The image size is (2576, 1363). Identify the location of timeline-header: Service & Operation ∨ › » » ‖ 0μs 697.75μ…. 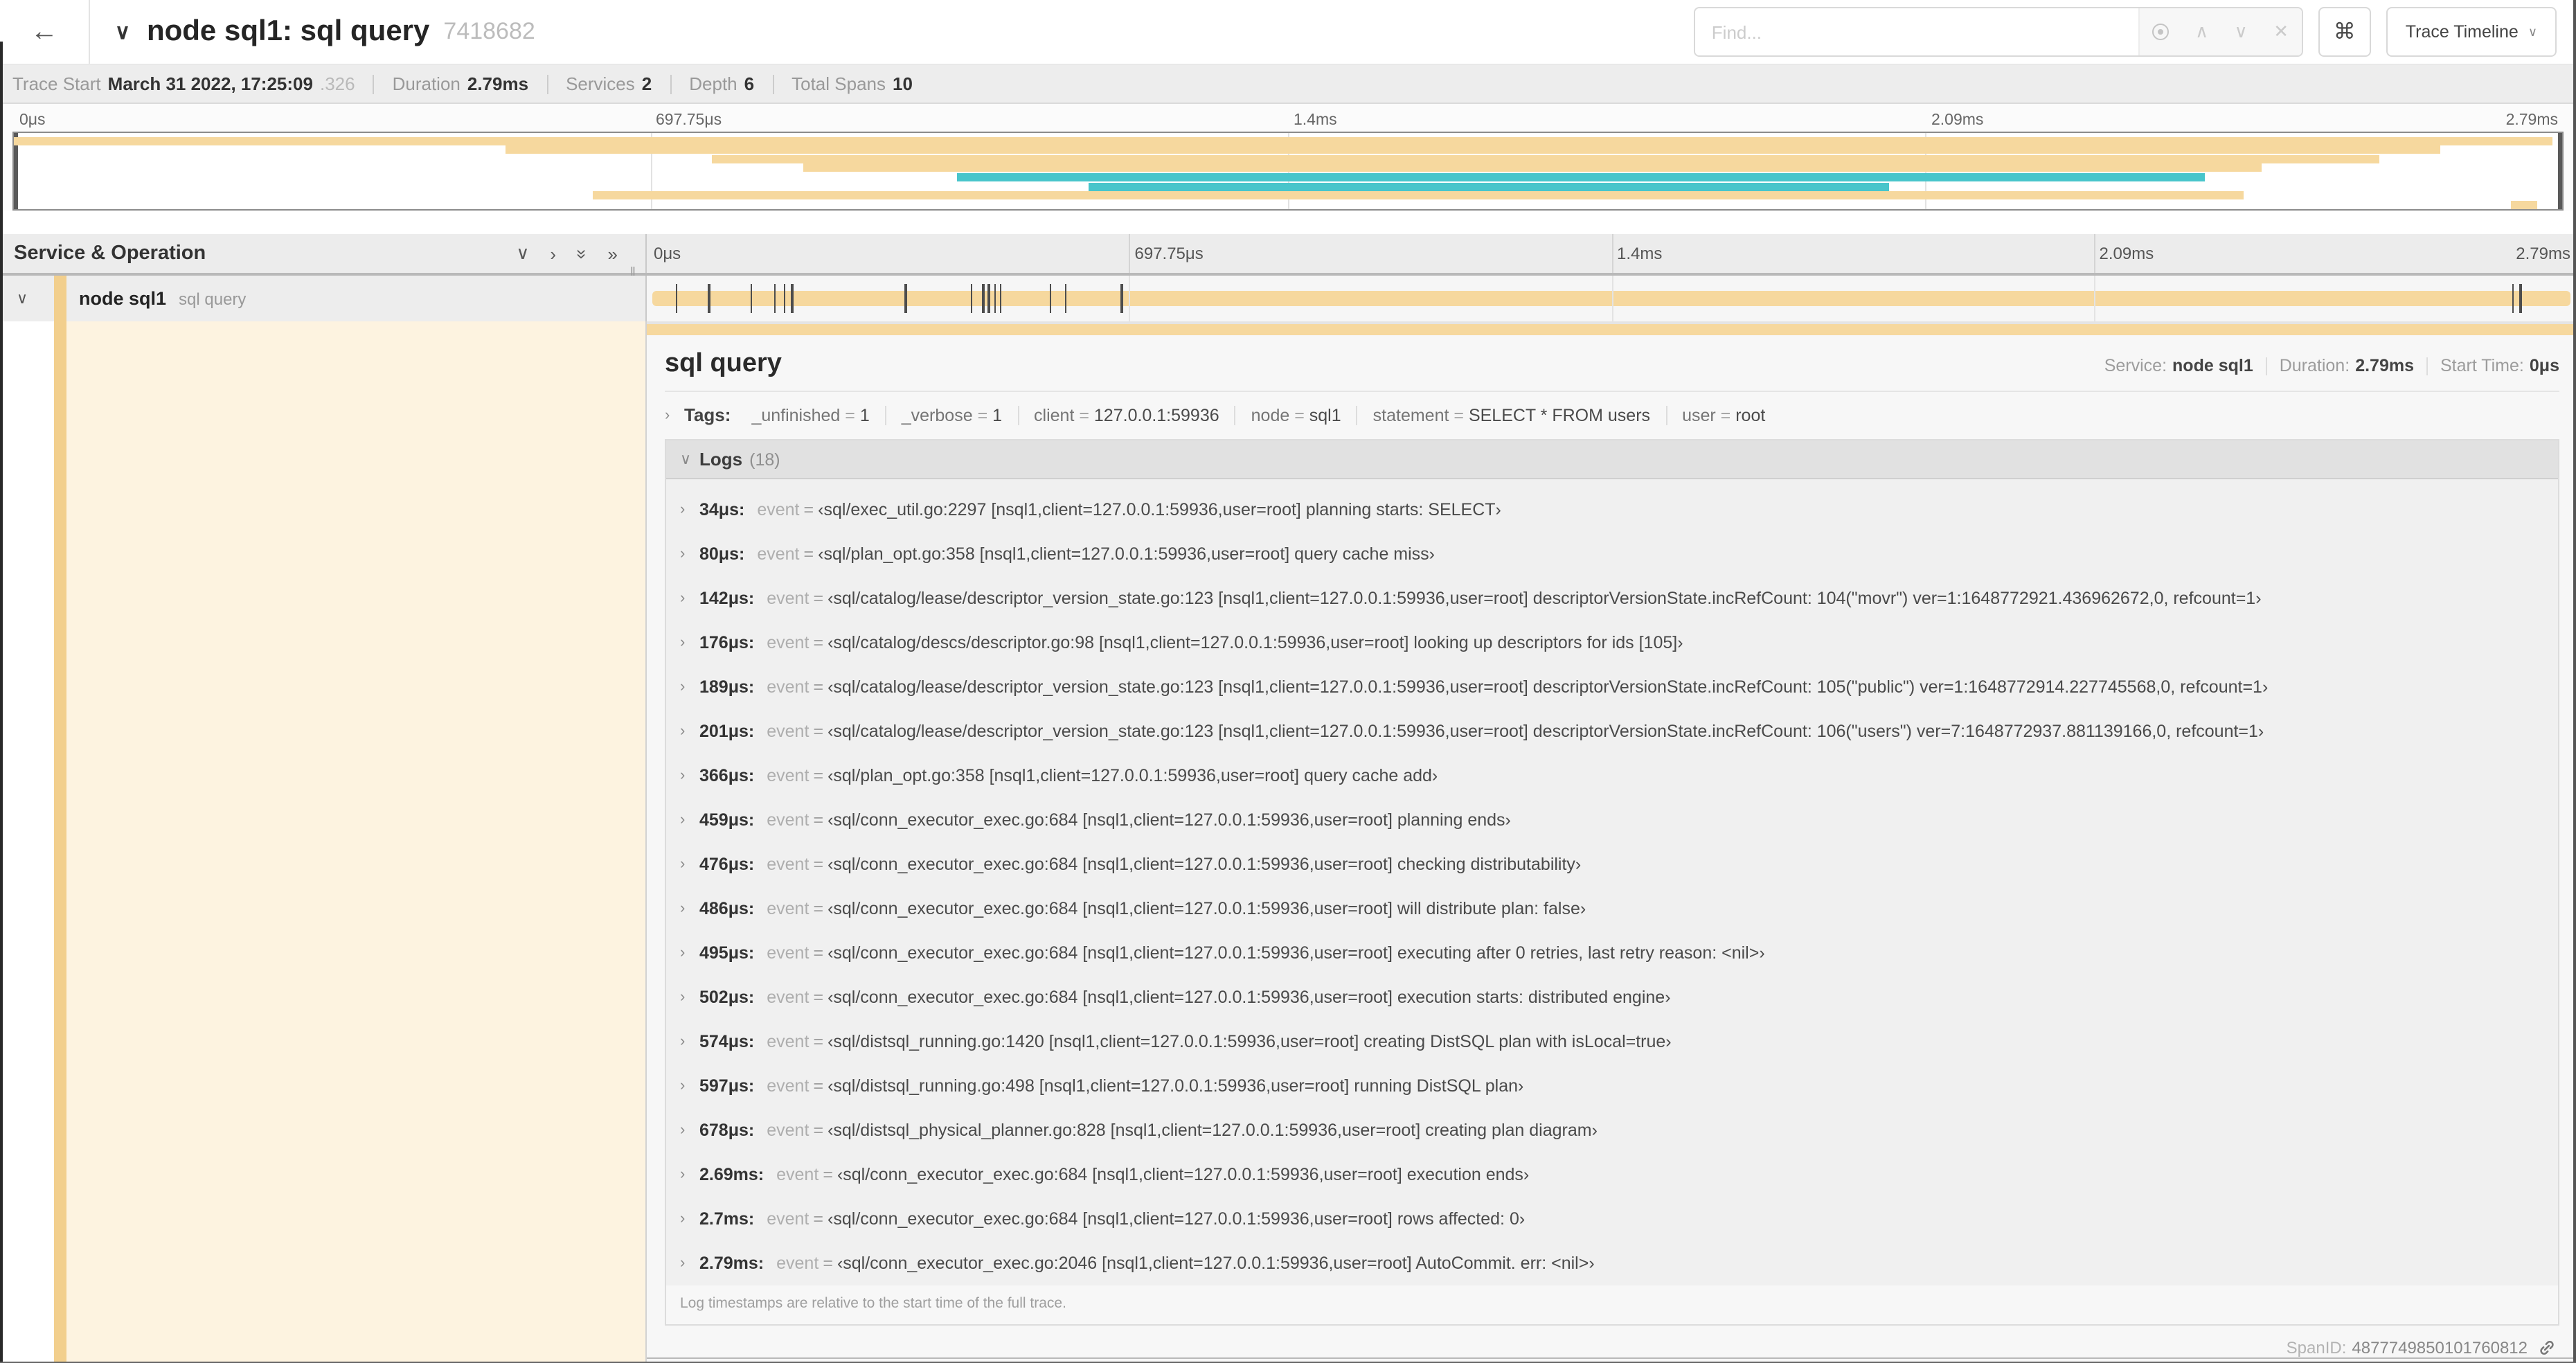
(1288, 258).